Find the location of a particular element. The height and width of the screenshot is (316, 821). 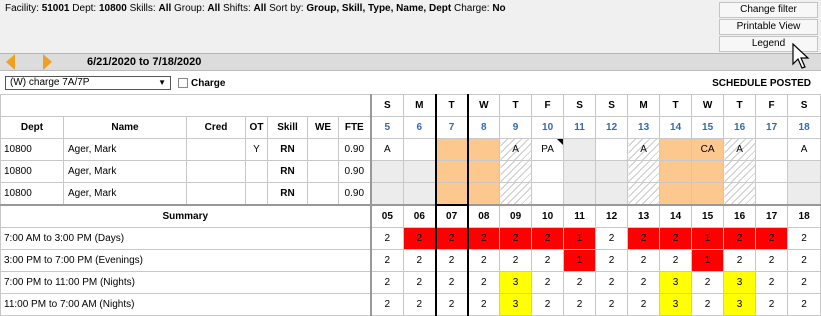

day-number: 17 is located at coordinates (772, 127).